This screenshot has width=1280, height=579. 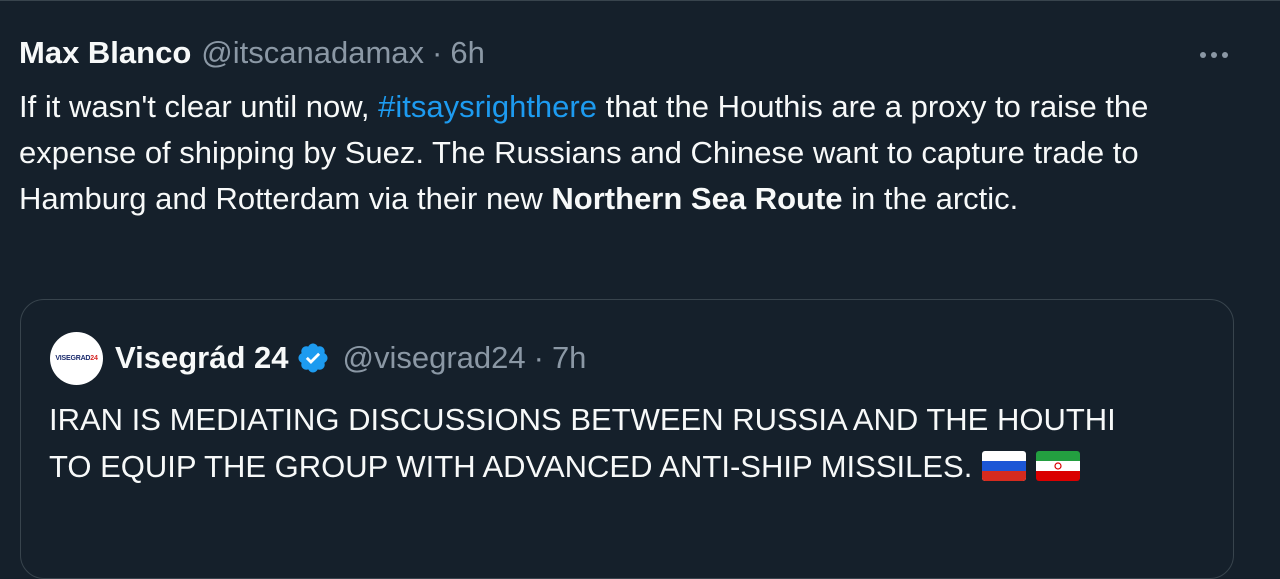 I want to click on more-options-button, so click(x=1214, y=55).